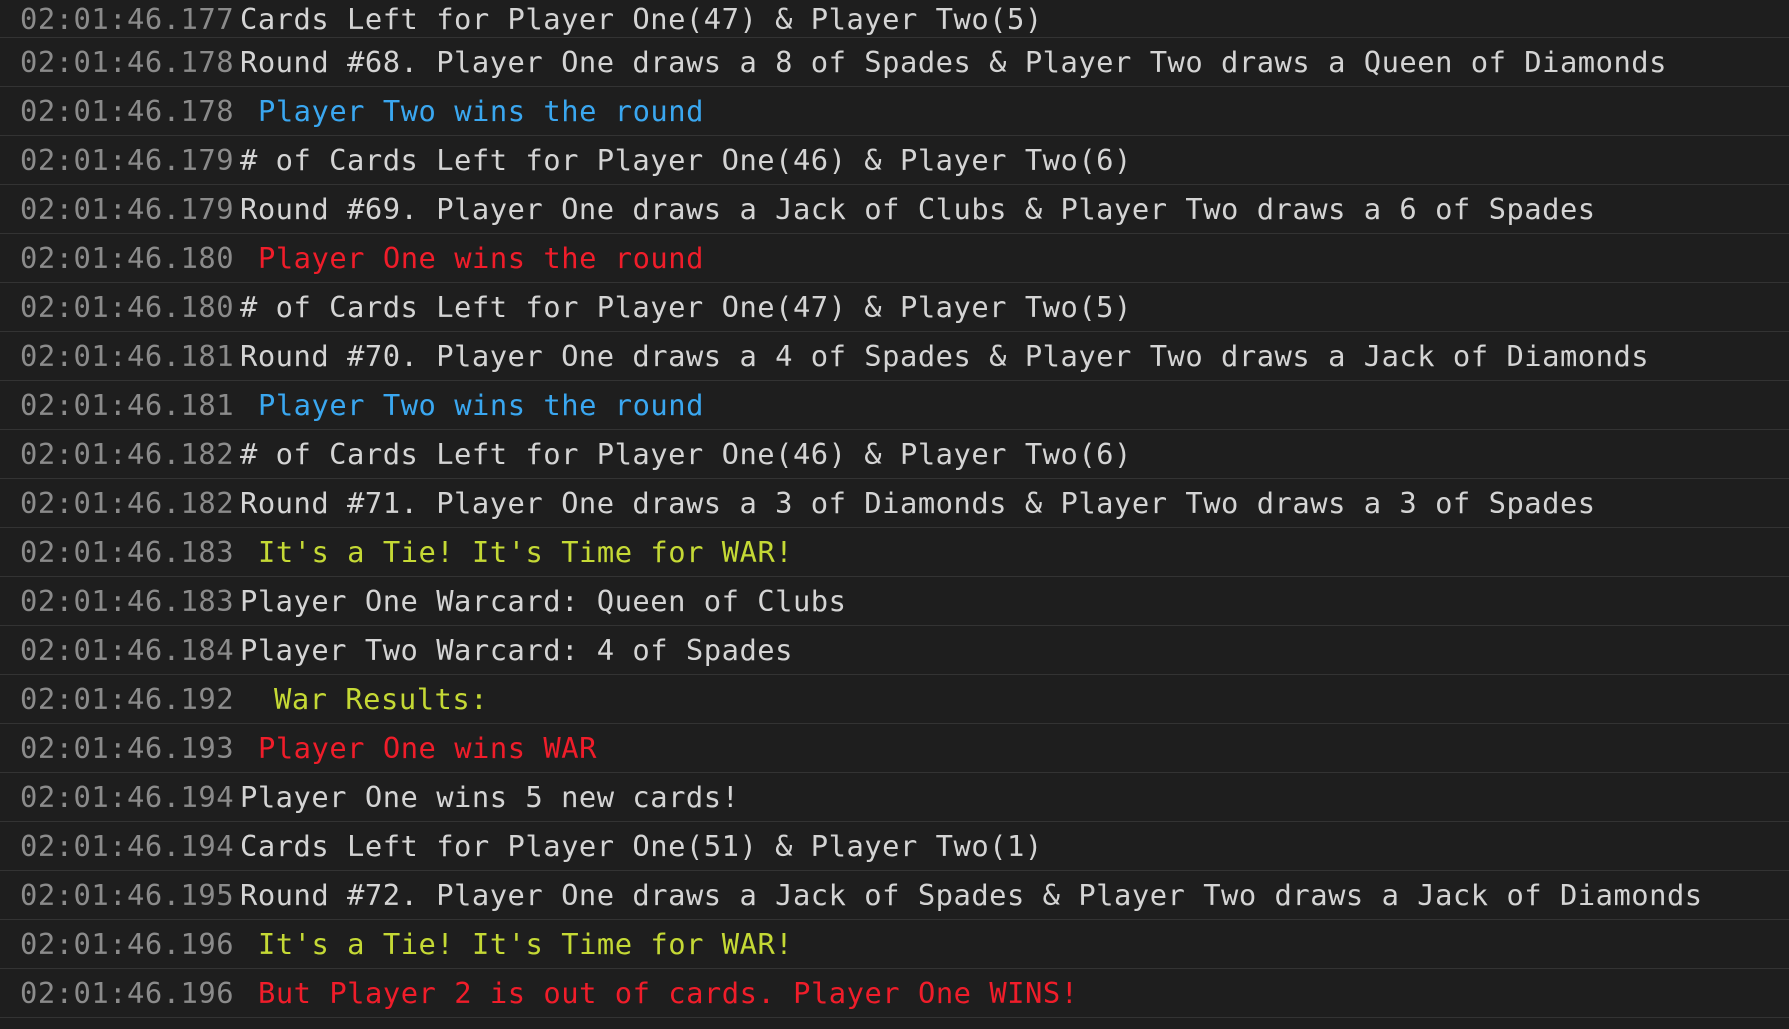  I want to click on log-message: Player Two Warcard: 4 of Spades, so click(516, 650).